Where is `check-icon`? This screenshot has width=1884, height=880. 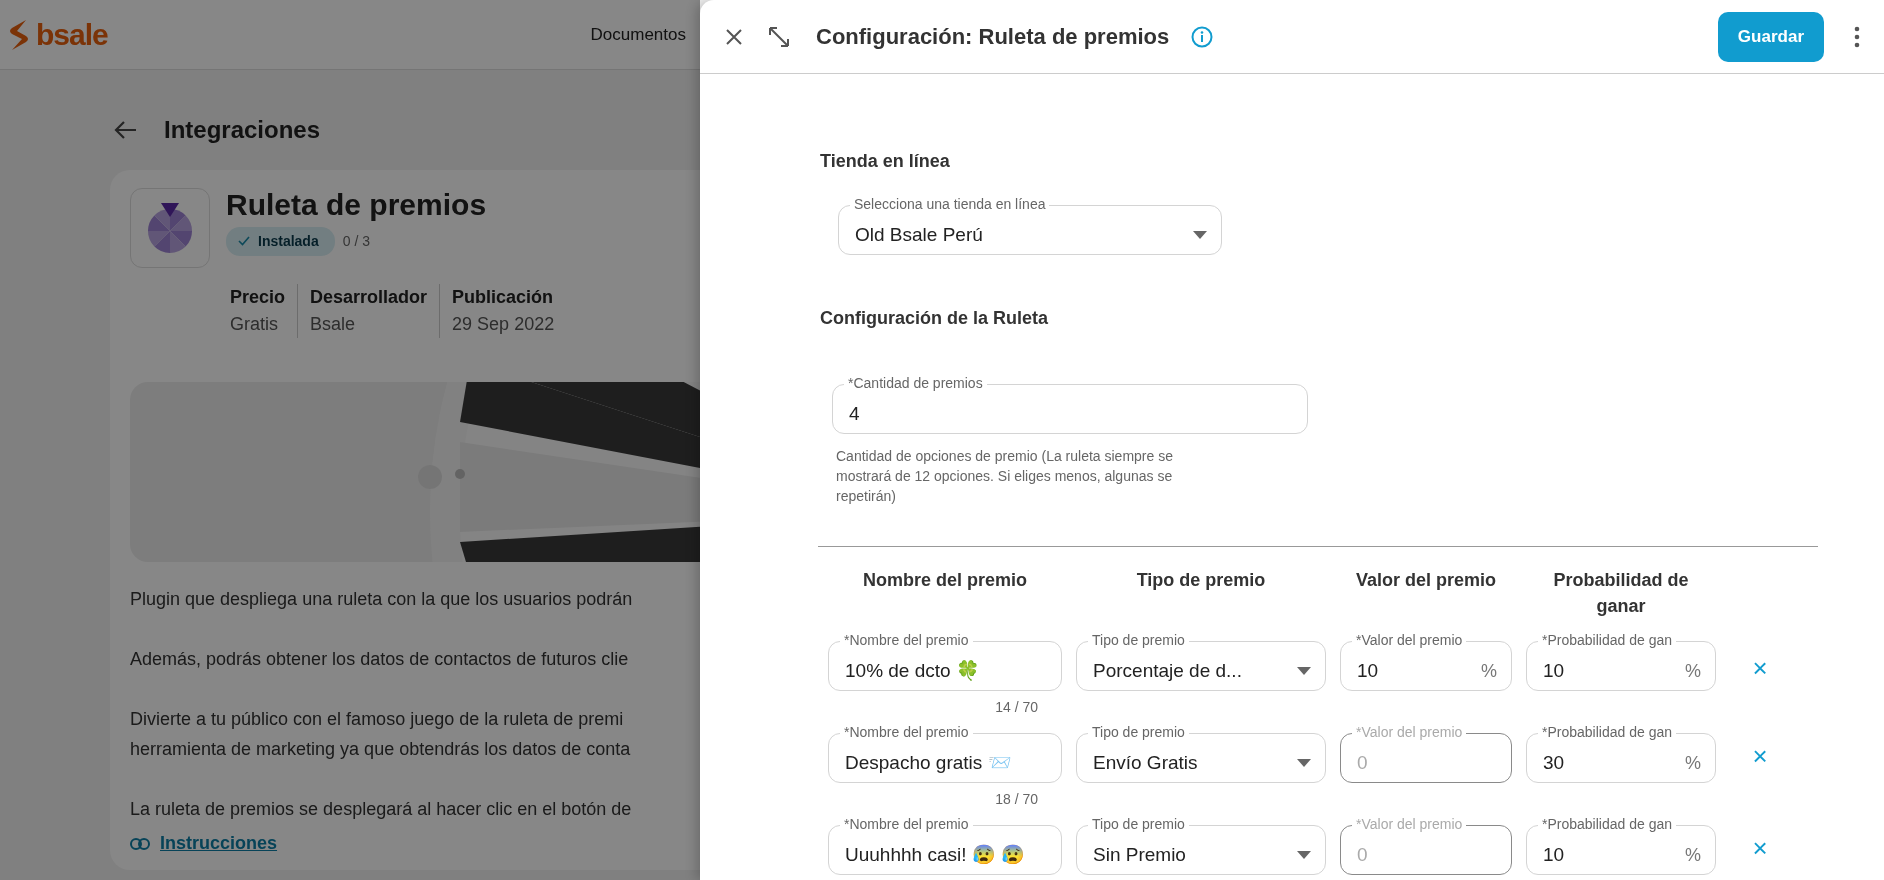
check-icon is located at coordinates (244, 241).